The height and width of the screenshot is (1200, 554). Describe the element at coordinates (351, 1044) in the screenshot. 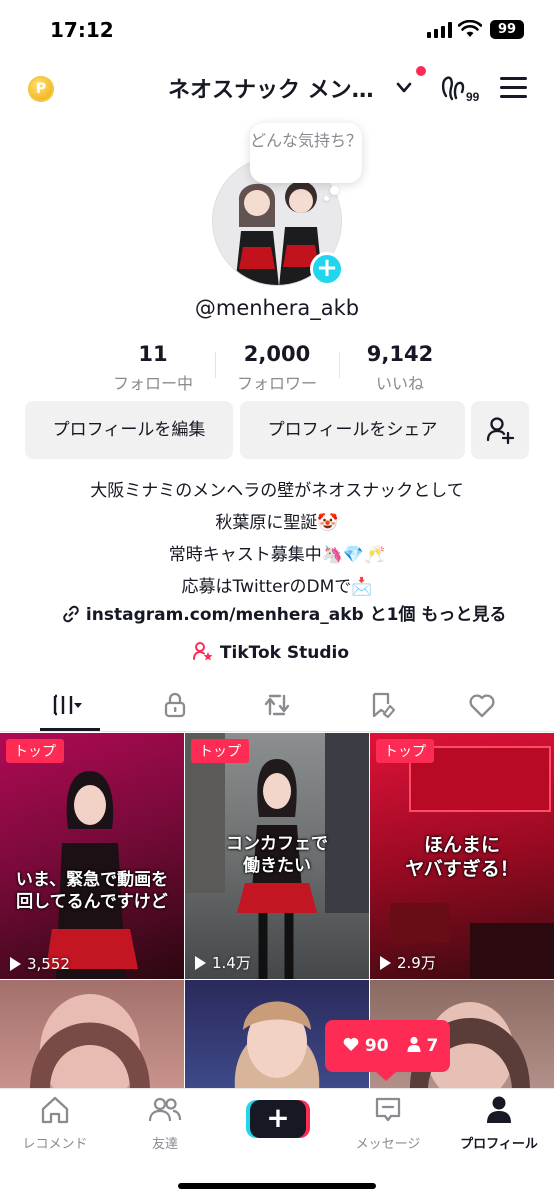

I see `heart-icon` at that location.